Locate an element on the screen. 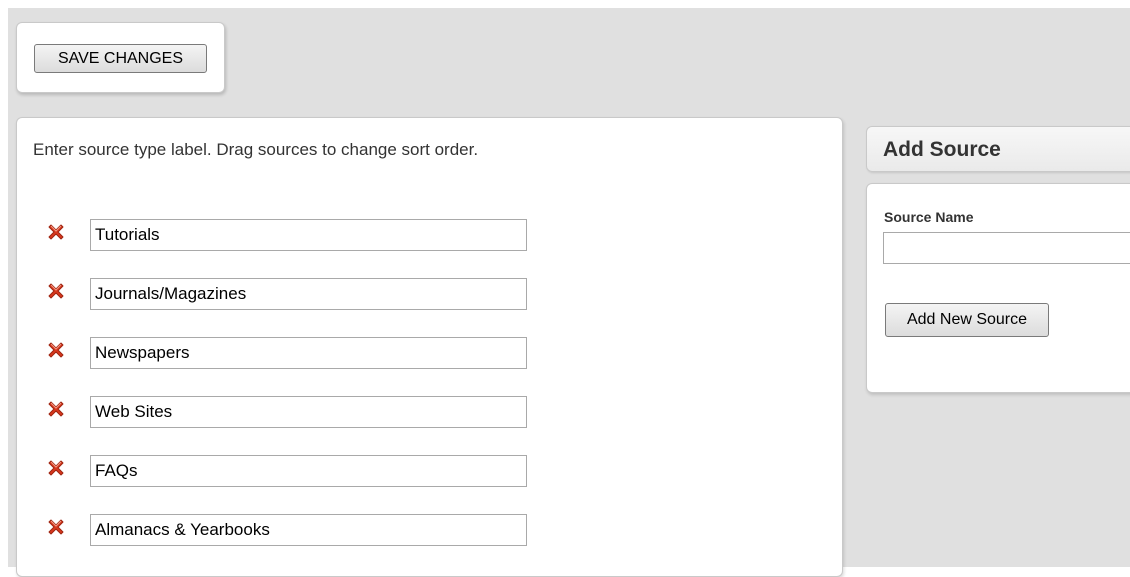 The height and width of the screenshot is (577, 1130). add-source-panel: Source Name Add New Source is located at coordinates (998, 288).